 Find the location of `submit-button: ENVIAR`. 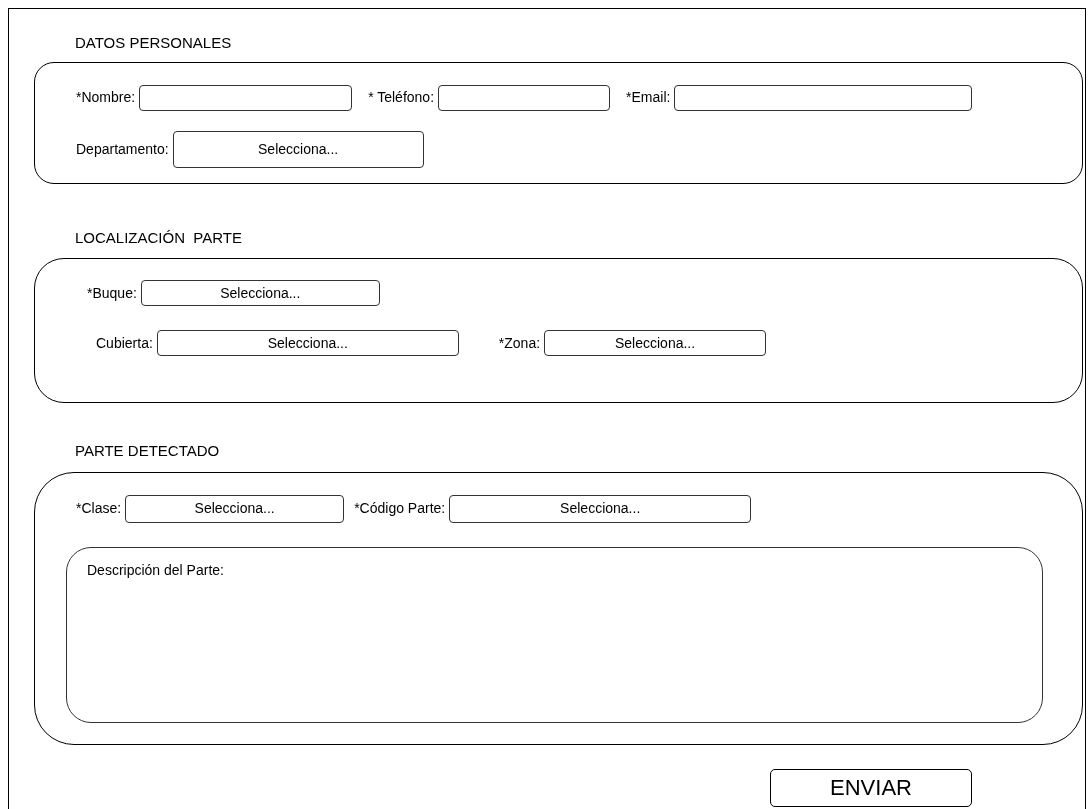

submit-button: ENVIAR is located at coordinates (871, 787).